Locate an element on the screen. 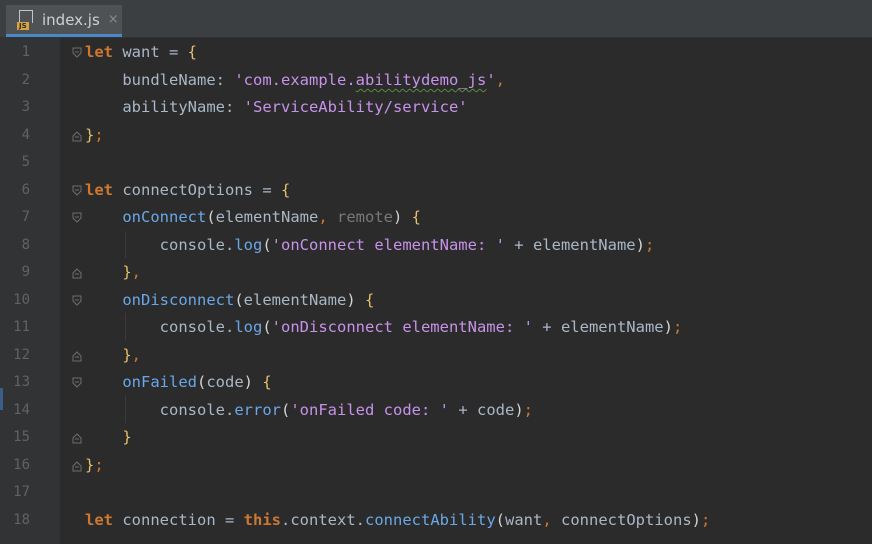 The height and width of the screenshot is (544, 872). line-number: 8 is located at coordinates (25, 244).